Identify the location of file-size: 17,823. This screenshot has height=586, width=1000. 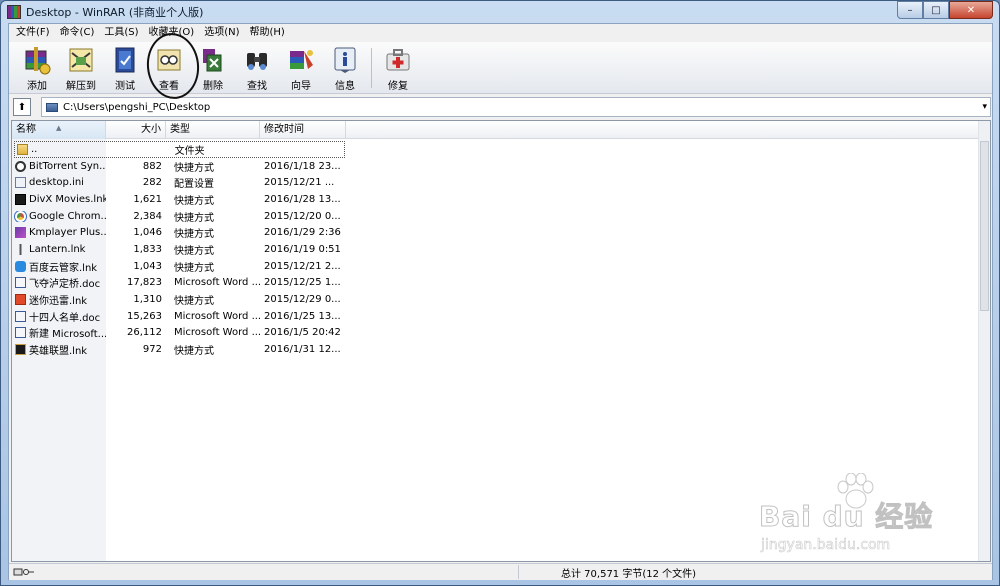
(144, 283).